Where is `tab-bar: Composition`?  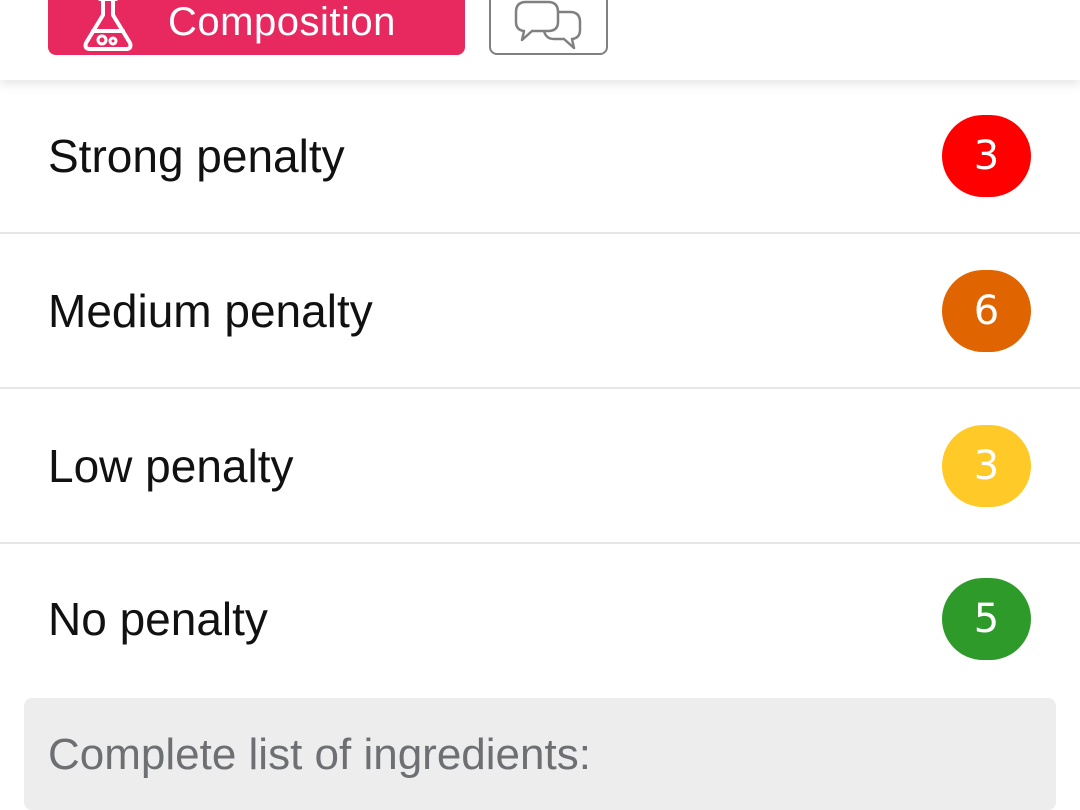
tab-bar: Composition is located at coordinates (540, 40).